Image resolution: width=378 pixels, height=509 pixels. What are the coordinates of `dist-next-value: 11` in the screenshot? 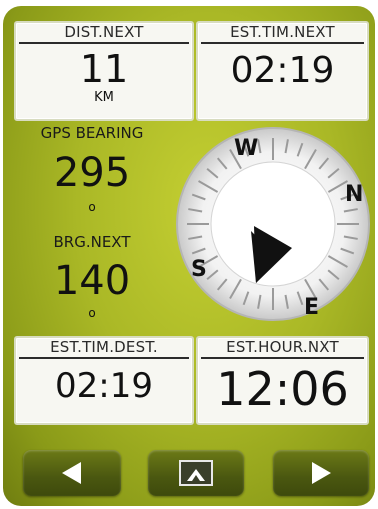 It's located at (104, 69).